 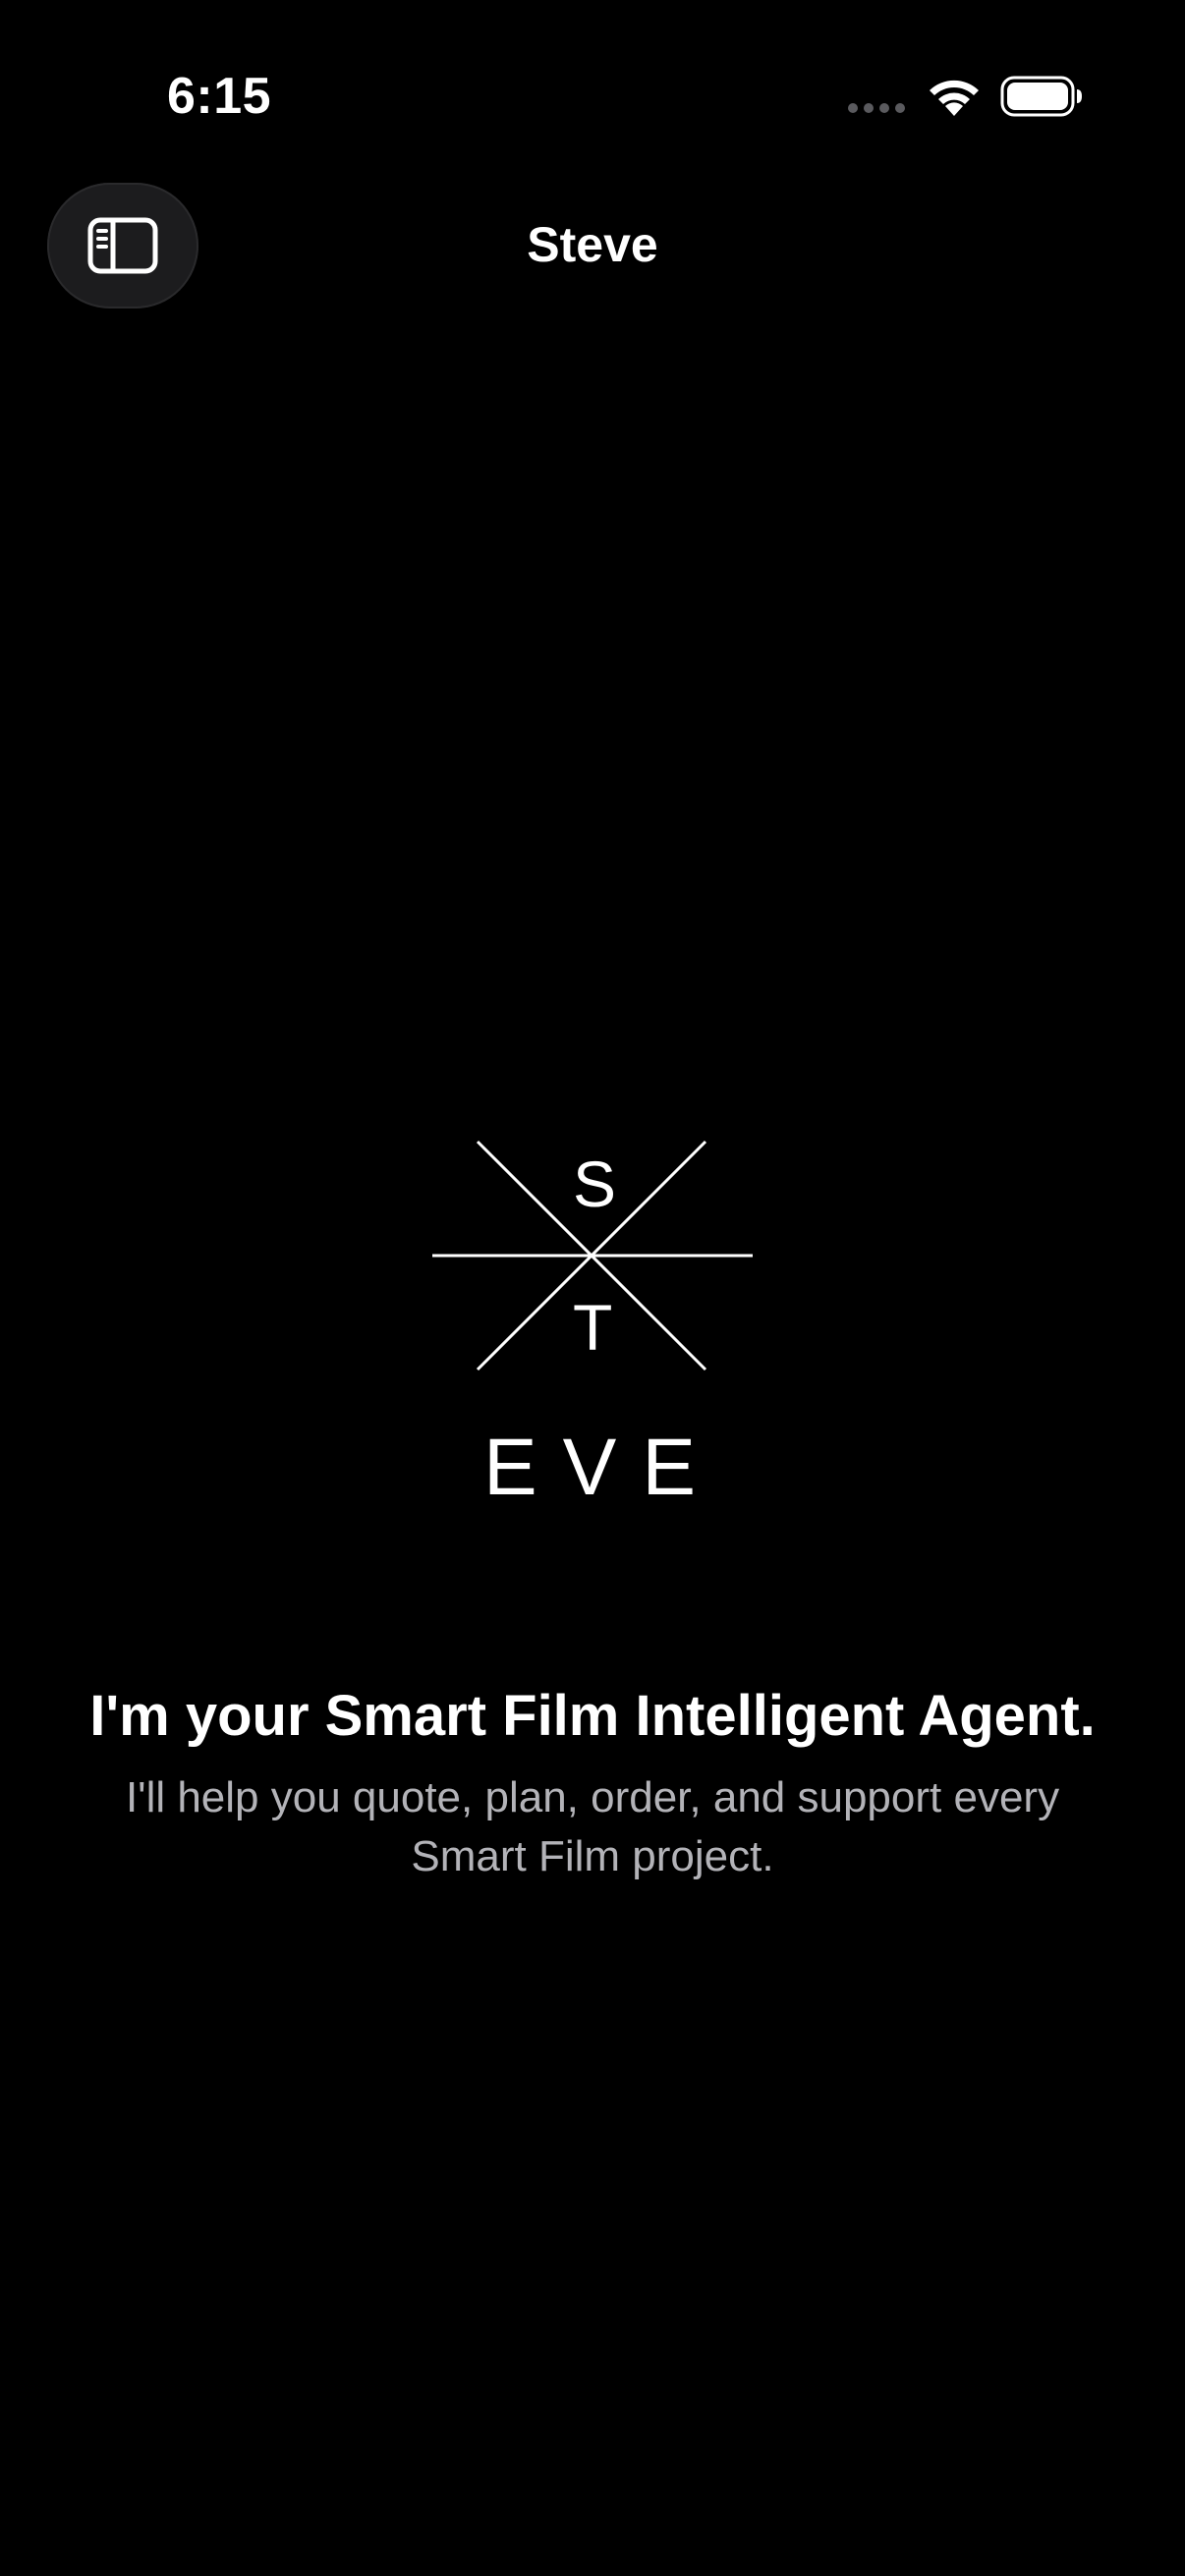 I want to click on logo-wordmark: EVE, so click(x=602, y=1467).